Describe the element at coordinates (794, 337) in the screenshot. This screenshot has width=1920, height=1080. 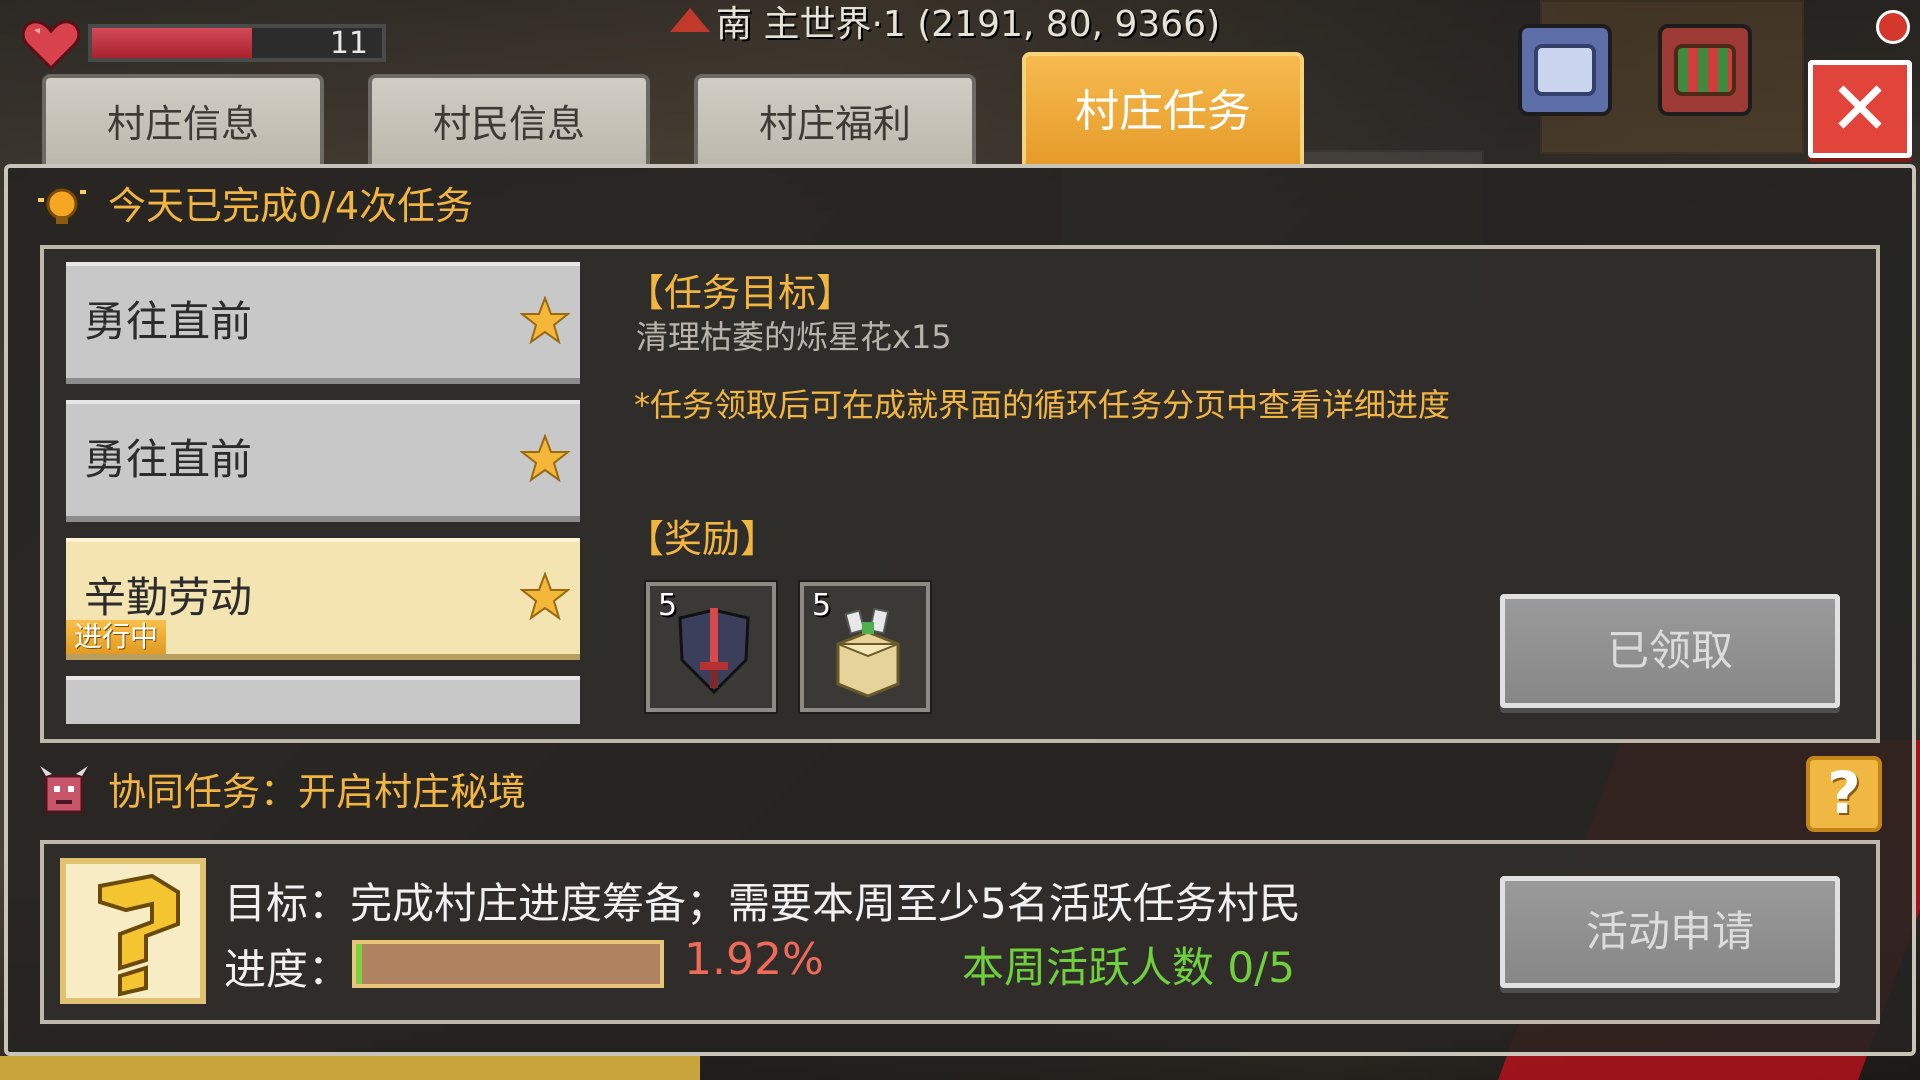
I see `goal-text: 清理枯萎的烁星花x15` at that location.